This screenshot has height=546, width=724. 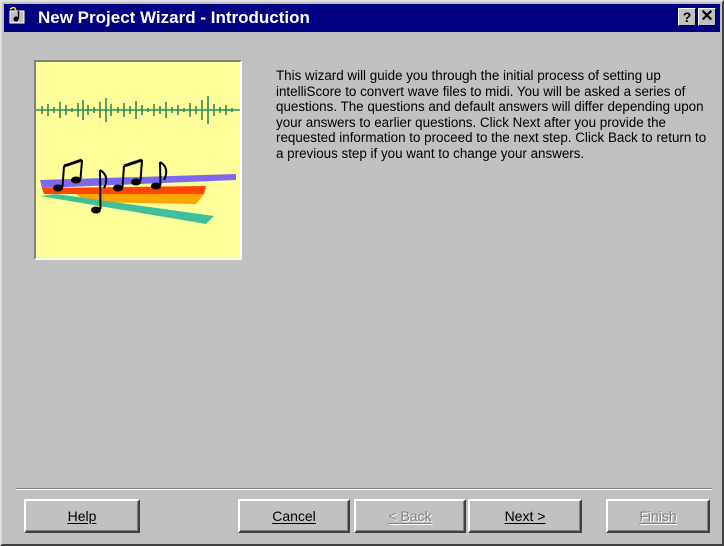 I want to click on window-title: New Project Wizard - Introduction, so click(x=174, y=17).